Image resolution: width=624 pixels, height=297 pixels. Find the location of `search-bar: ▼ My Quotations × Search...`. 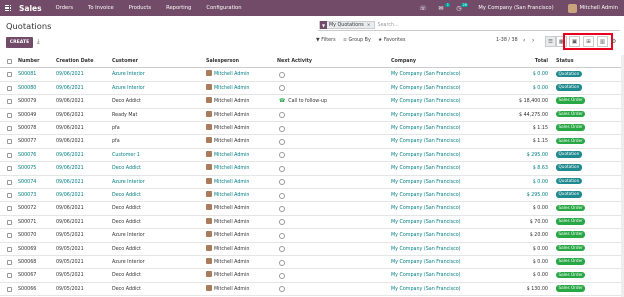

search-bar: ▼ My Quotations × Search... is located at coordinates (469, 25).